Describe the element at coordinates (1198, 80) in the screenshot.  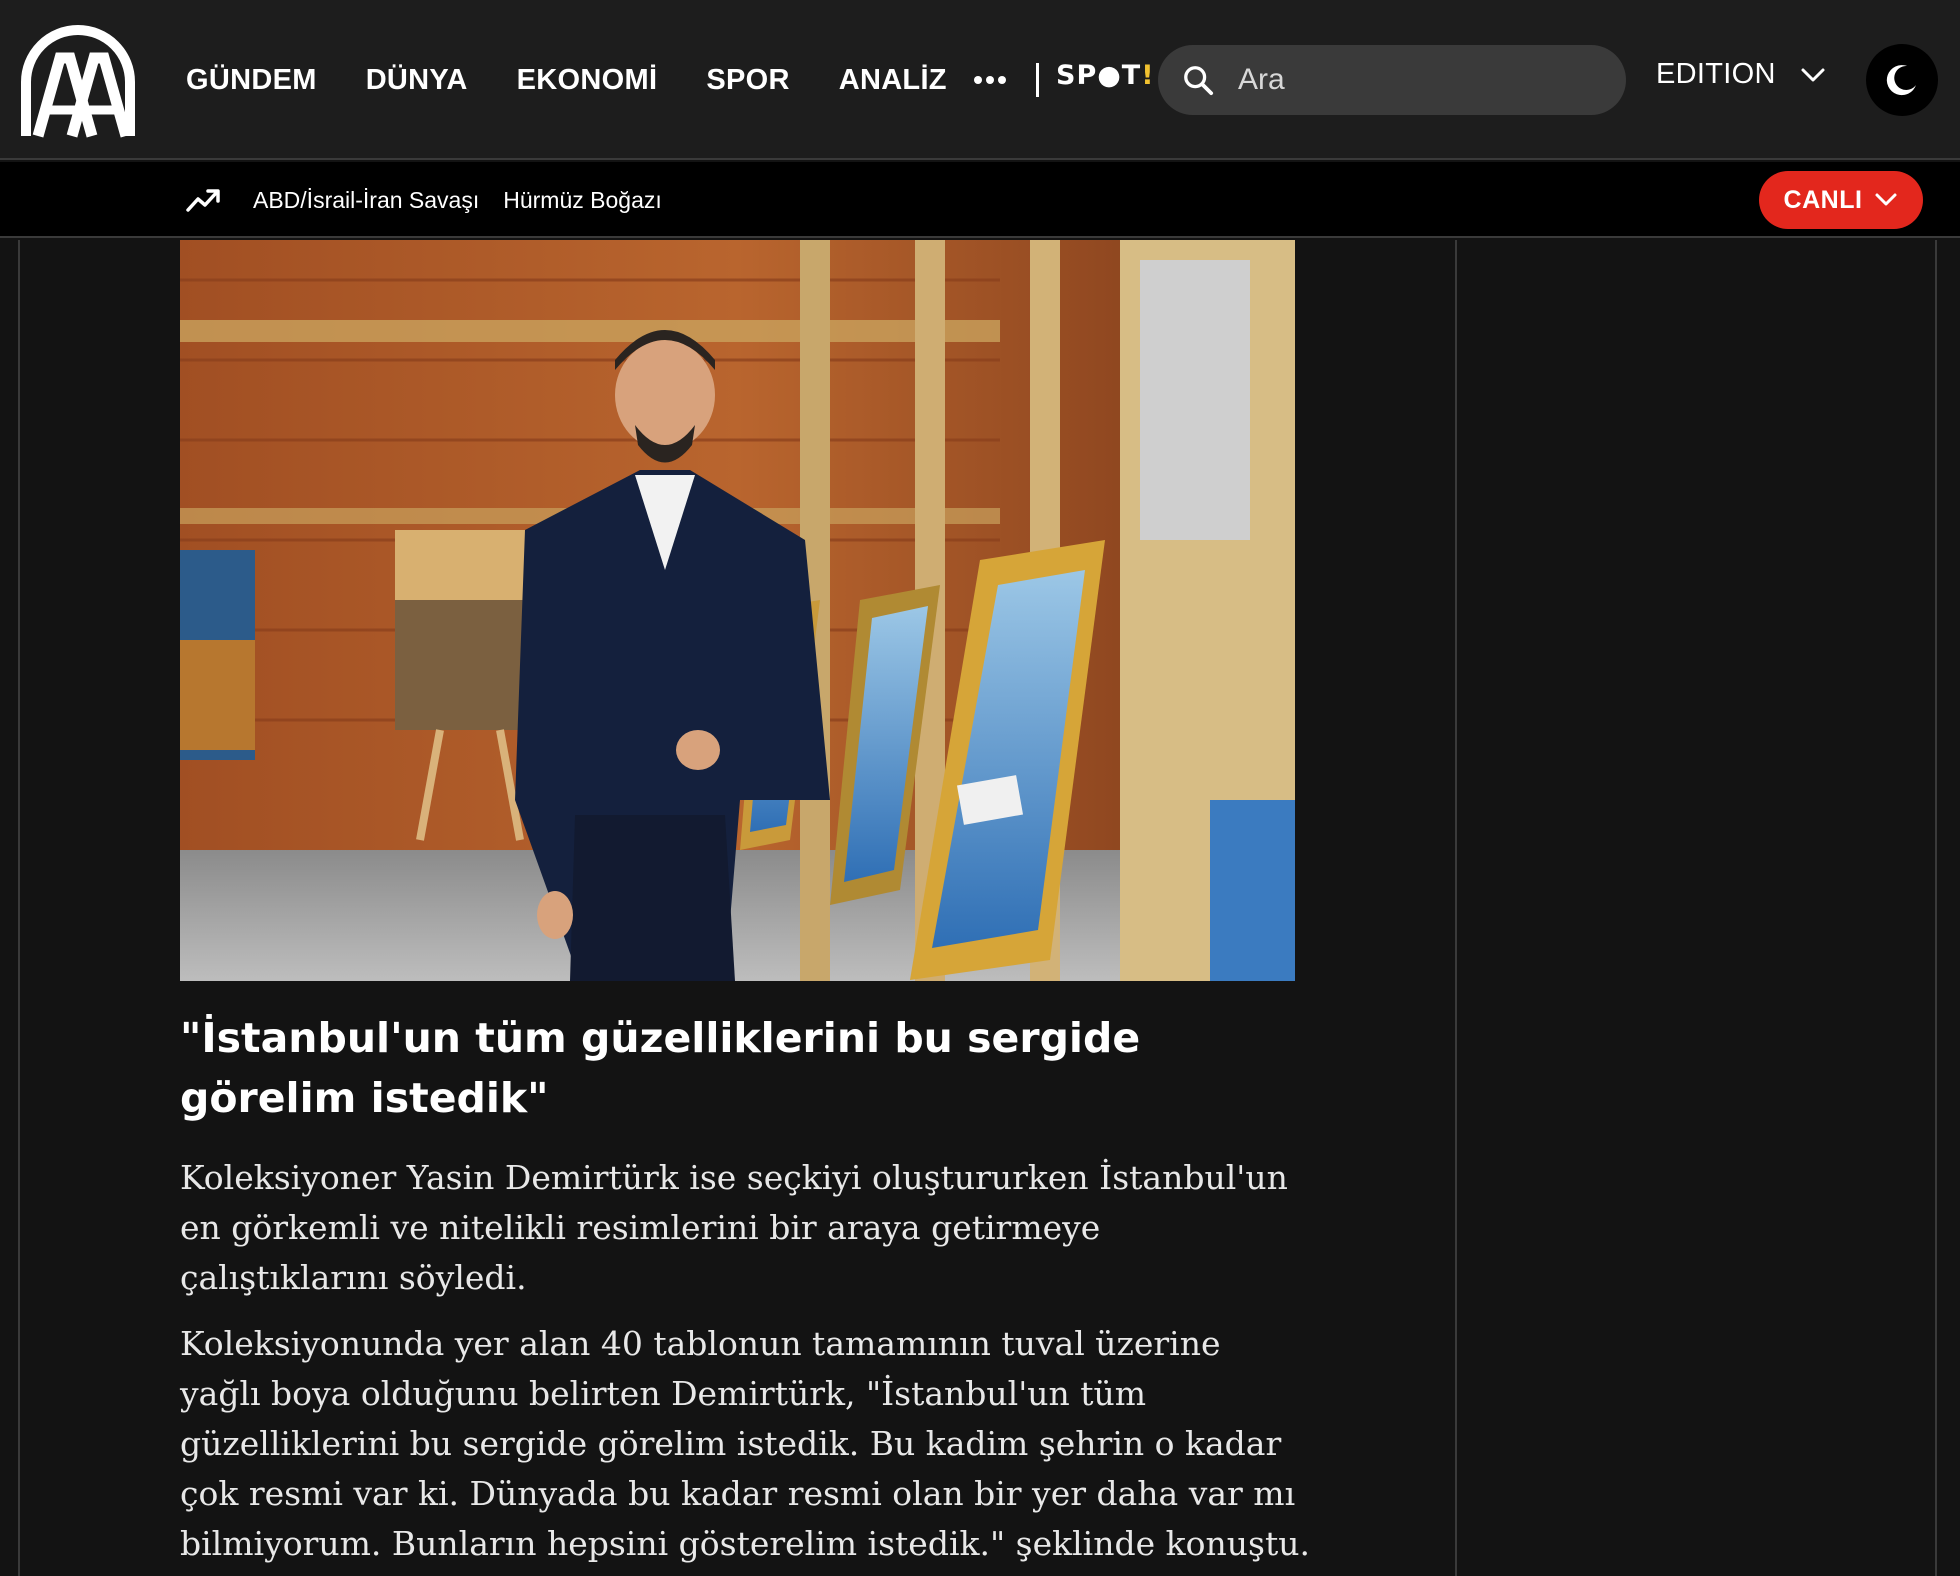
I see `search-icon` at that location.